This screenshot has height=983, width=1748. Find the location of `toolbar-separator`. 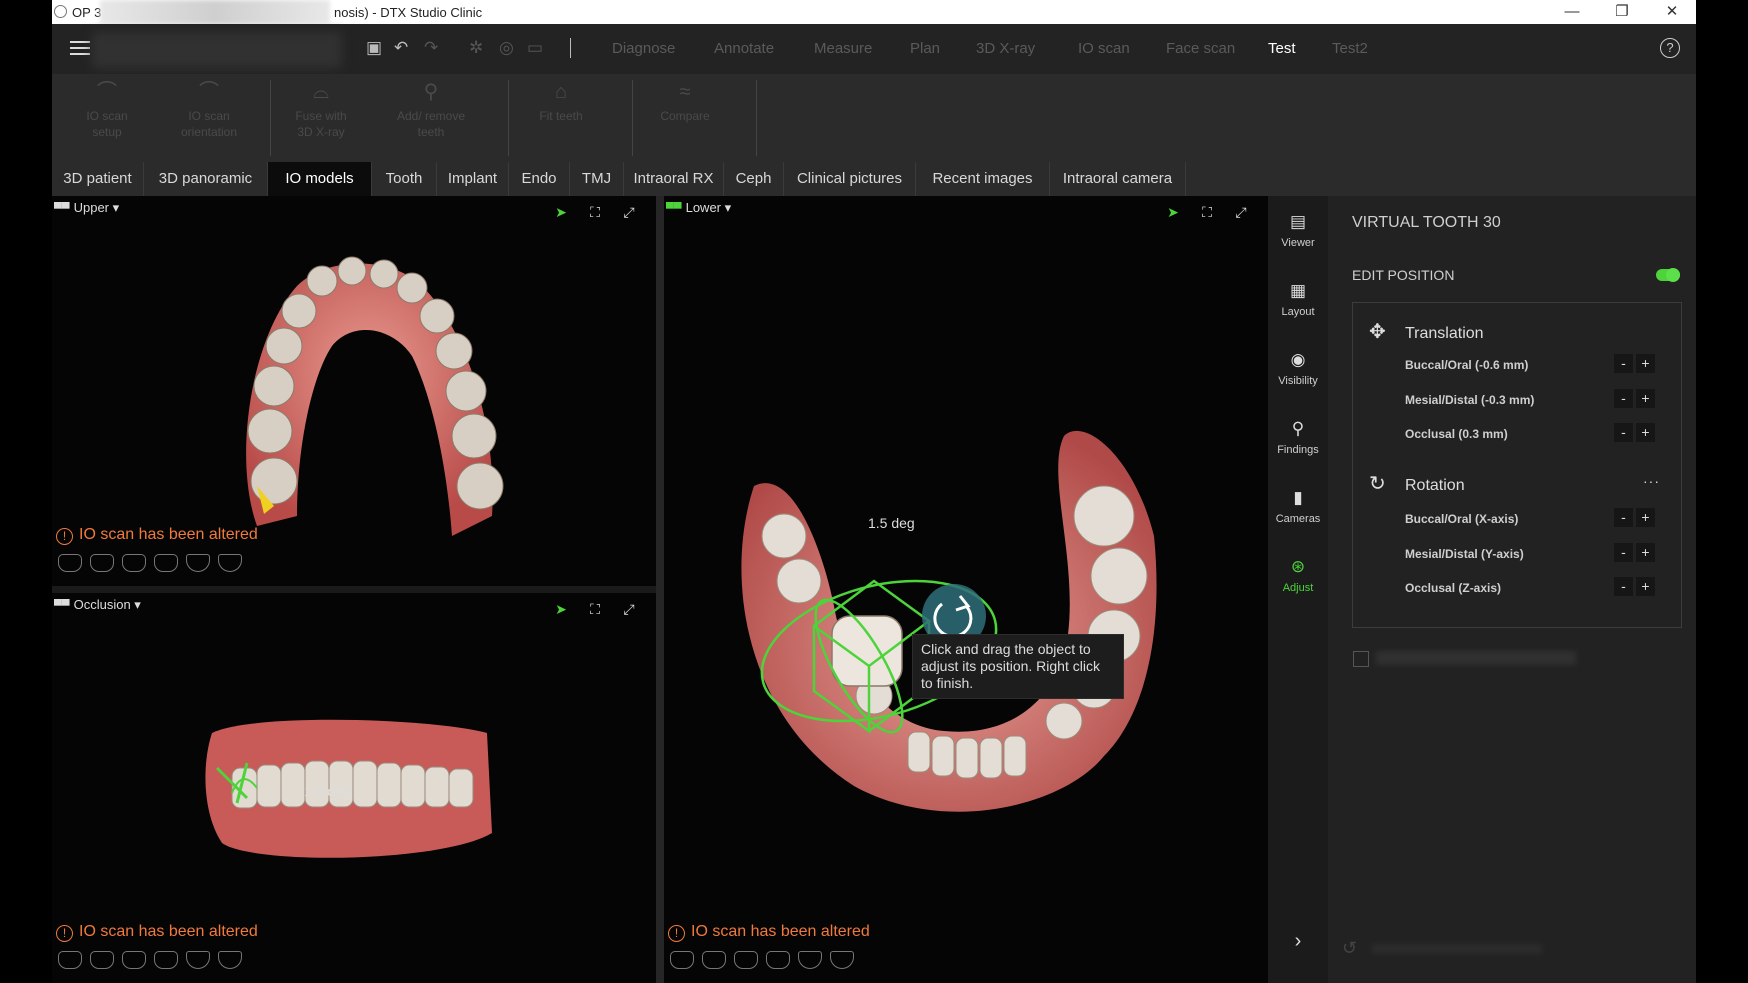

toolbar-separator is located at coordinates (570, 48).